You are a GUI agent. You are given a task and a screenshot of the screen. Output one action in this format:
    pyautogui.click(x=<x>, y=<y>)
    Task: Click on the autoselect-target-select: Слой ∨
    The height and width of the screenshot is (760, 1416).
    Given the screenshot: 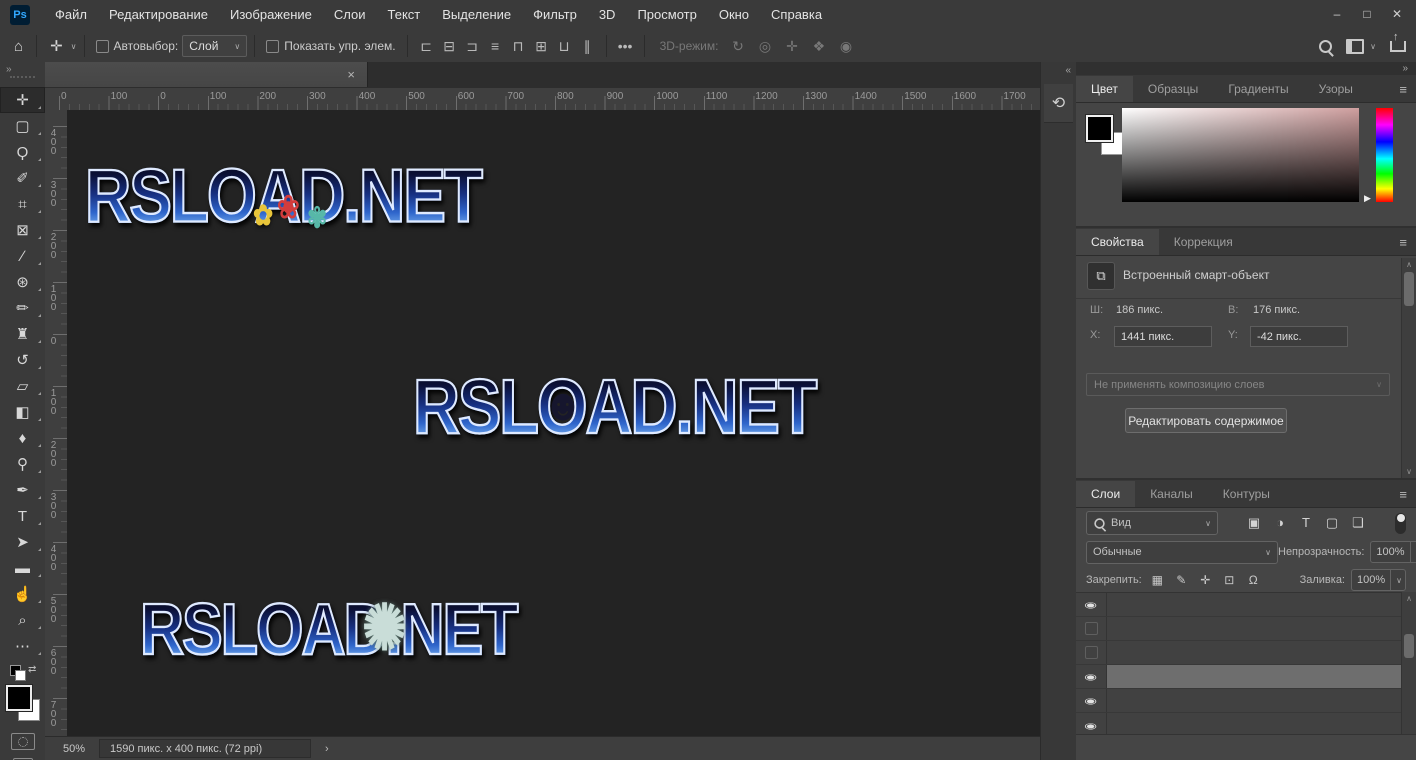 What is the action you would take?
    pyautogui.click(x=215, y=46)
    